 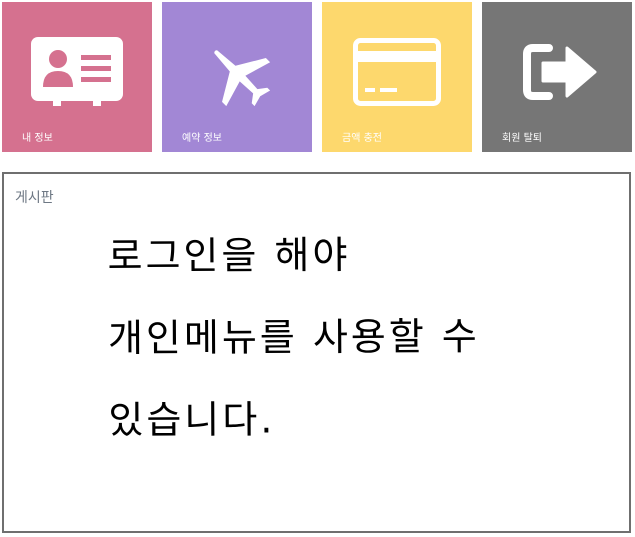 What do you see at coordinates (77, 57) in the screenshot?
I see `id-card-icon` at bounding box center [77, 57].